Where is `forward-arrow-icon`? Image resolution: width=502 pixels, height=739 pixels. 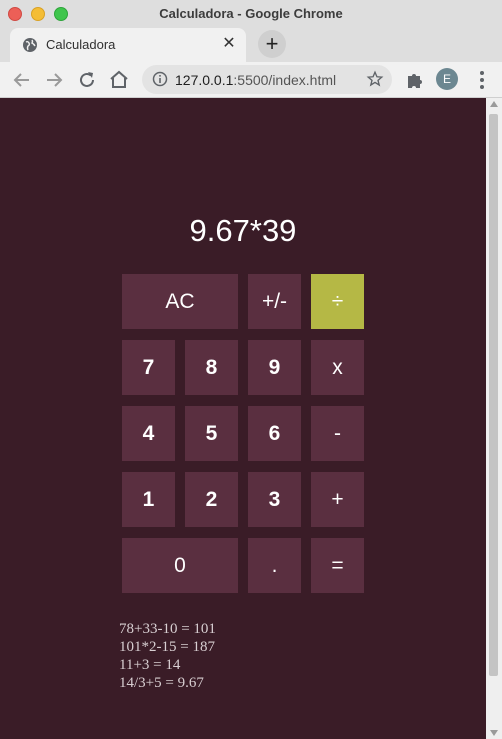 forward-arrow-icon is located at coordinates (54, 80).